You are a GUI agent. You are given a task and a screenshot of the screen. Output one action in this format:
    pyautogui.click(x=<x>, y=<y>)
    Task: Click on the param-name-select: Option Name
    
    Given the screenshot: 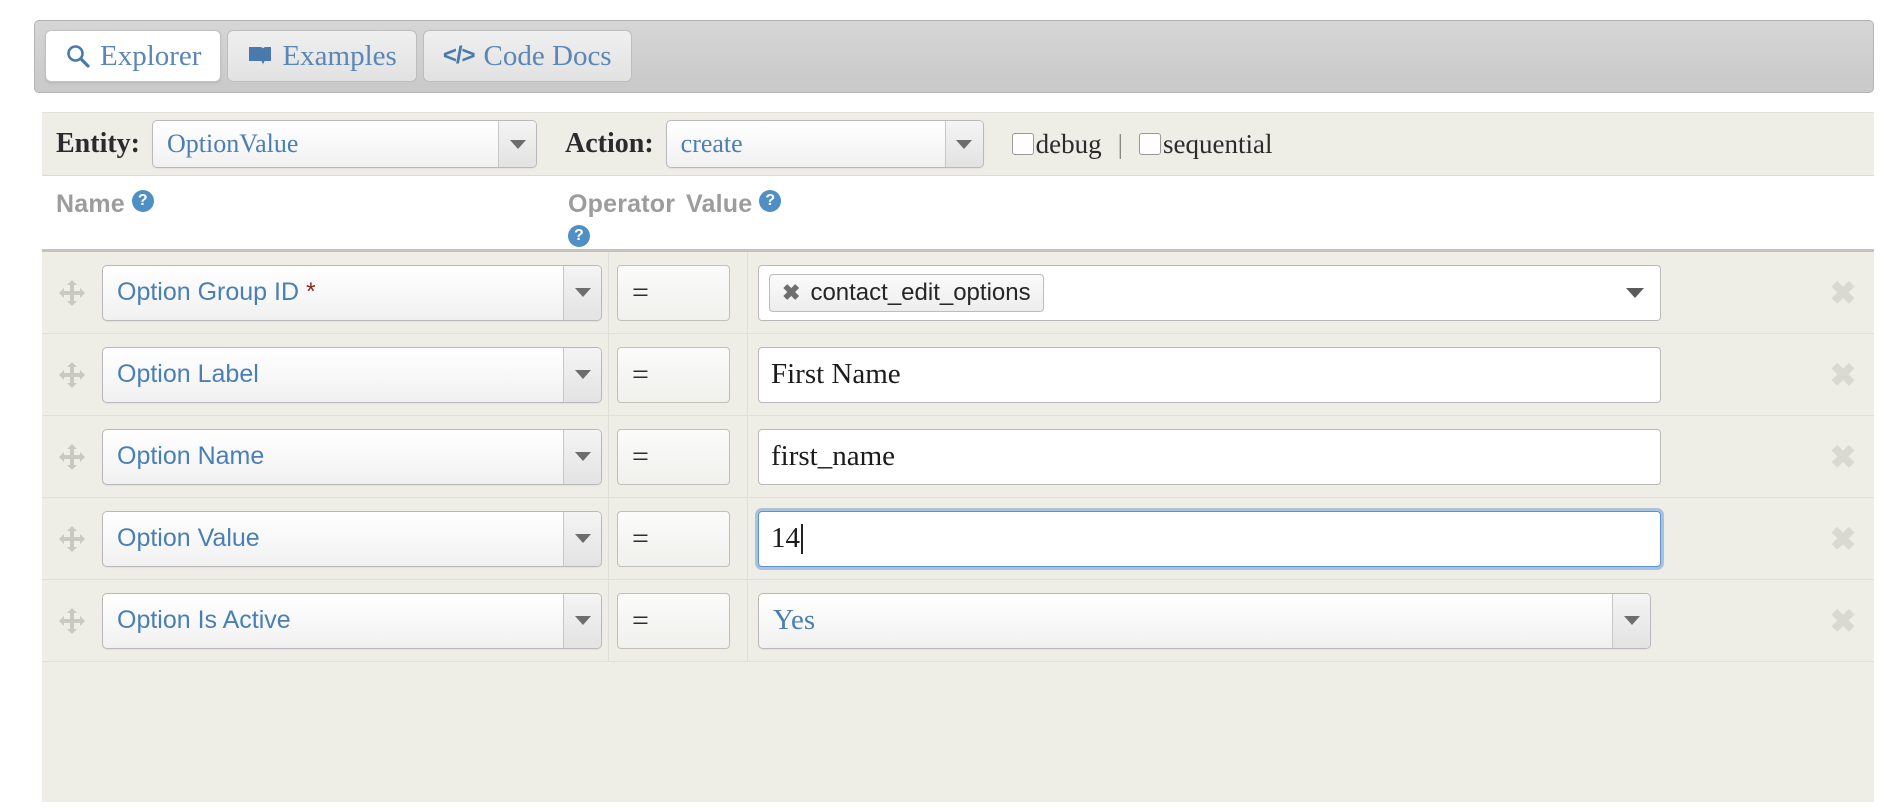 What is the action you would take?
    pyautogui.click(x=352, y=456)
    